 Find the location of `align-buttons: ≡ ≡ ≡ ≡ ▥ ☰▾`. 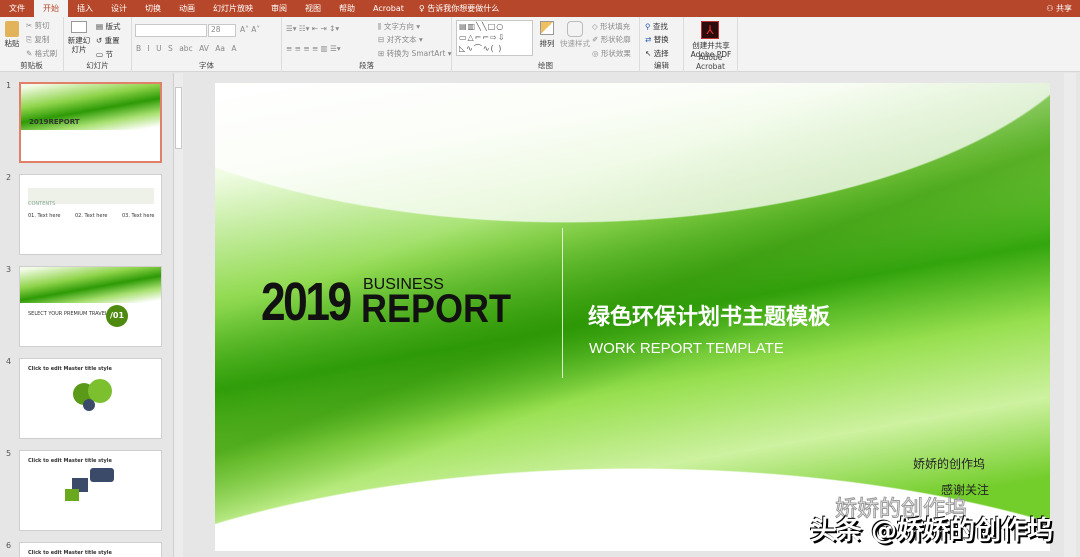

align-buttons: ≡ ≡ ≡ ≡ ▥ ☰▾ is located at coordinates (313, 48).